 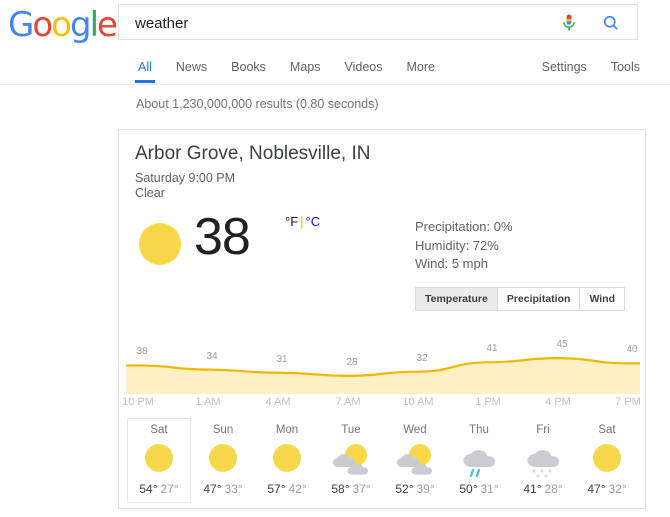 I want to click on forecast-day-sat-0: Sat 54° 27°, so click(x=159, y=460).